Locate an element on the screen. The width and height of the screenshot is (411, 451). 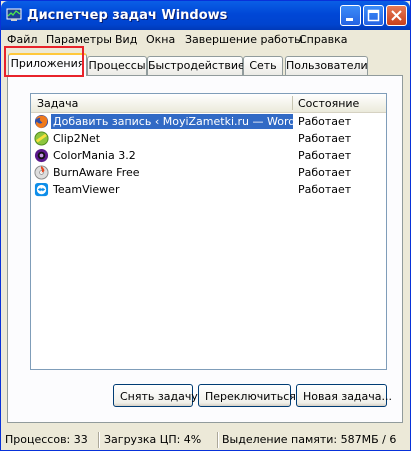
process-count: Процессов: 33 is located at coordinates (46, 439).